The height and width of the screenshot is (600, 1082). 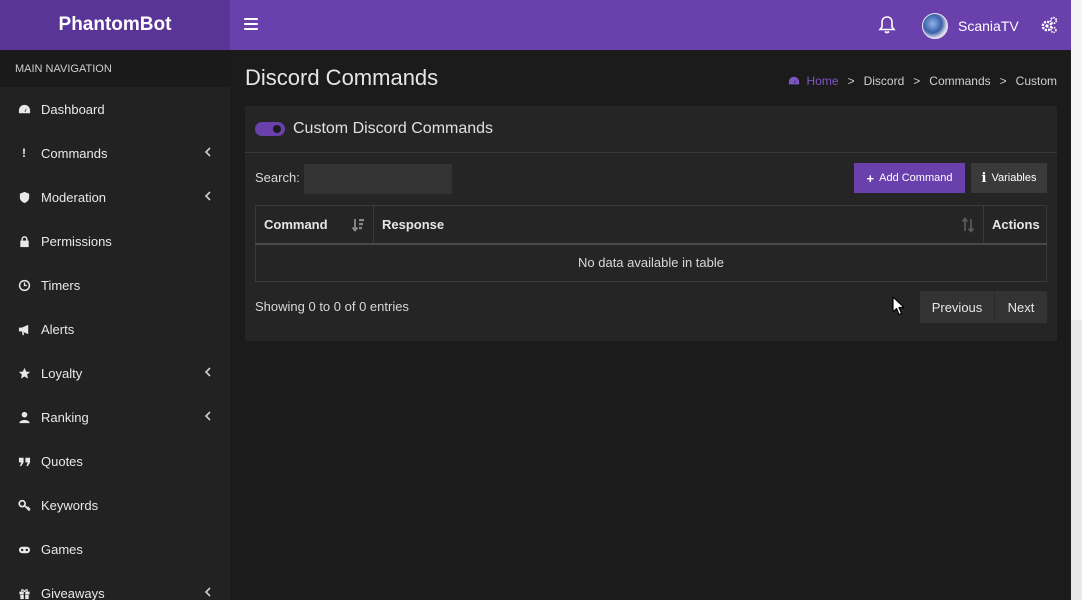 I want to click on sidebar-item-timers: Timers, so click(x=115, y=285).